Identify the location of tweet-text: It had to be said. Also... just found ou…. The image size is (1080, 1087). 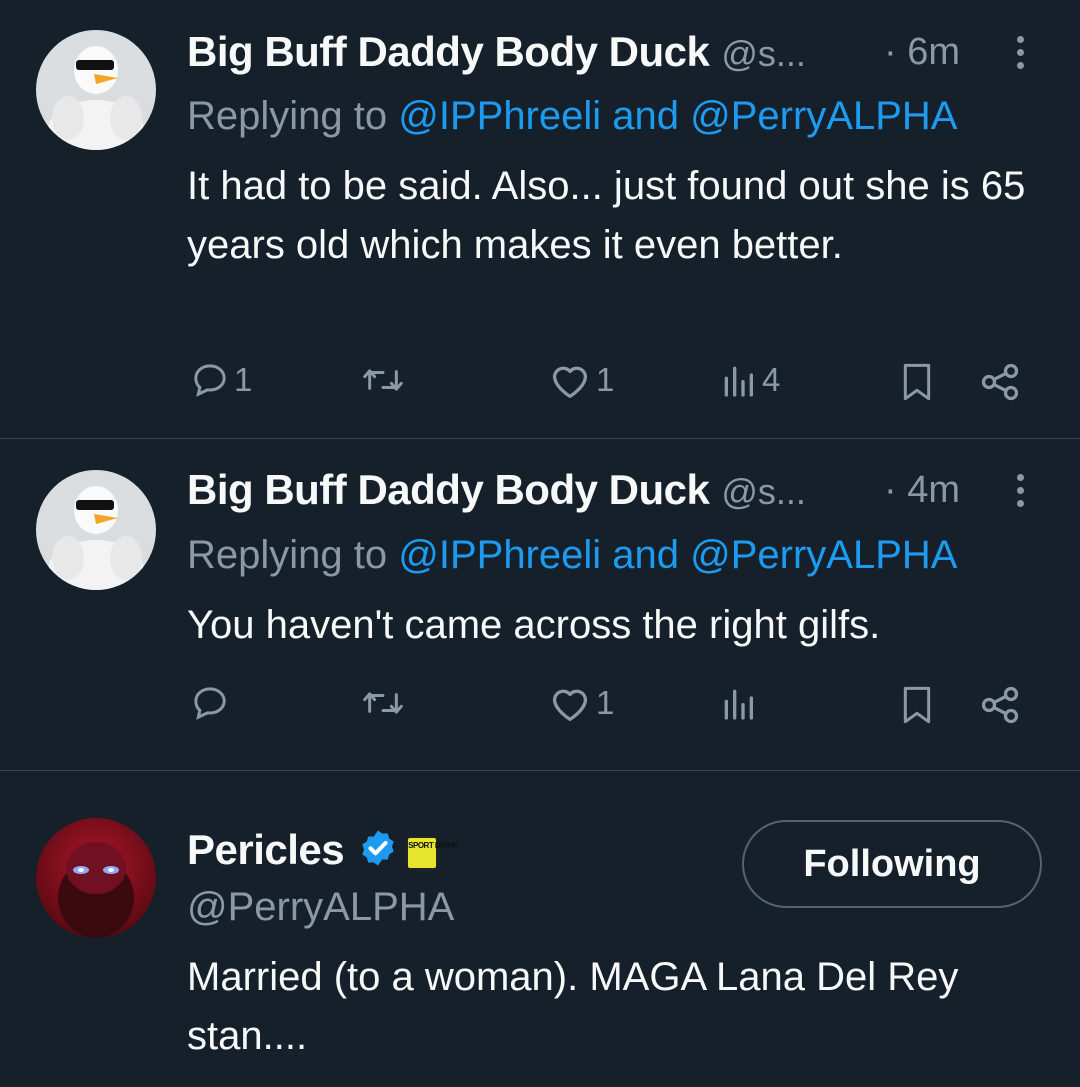
(606, 215).